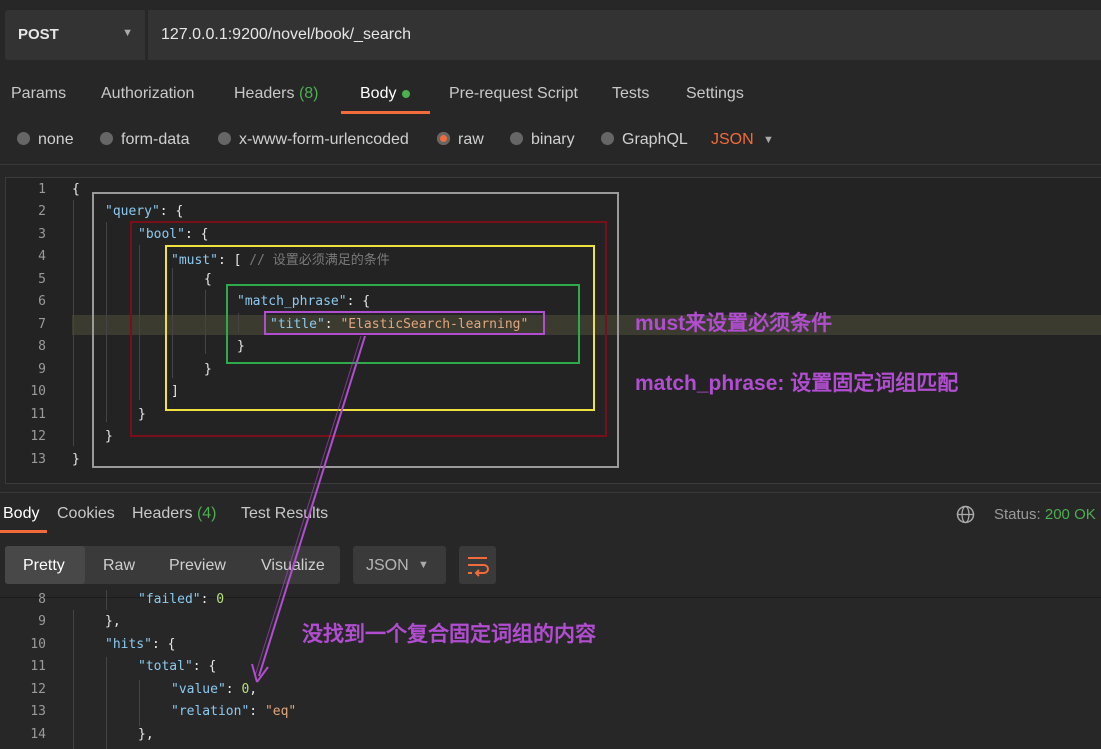 The width and height of the screenshot is (1101, 749). I want to click on json-key: "hits", so click(128, 644).